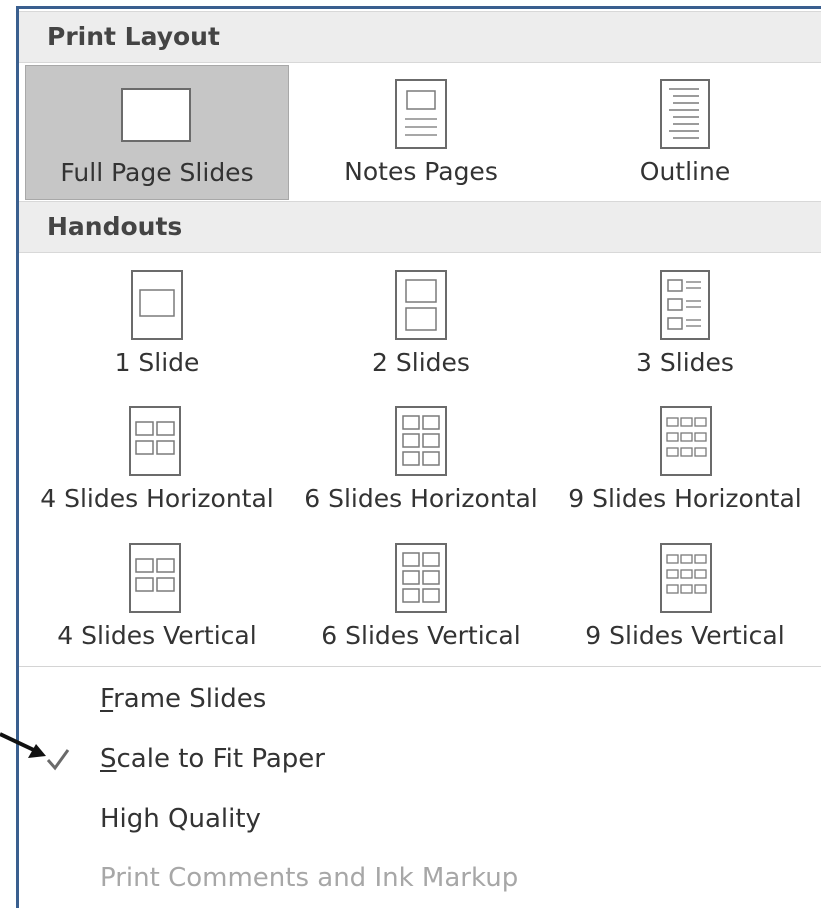  What do you see at coordinates (107, 699) in the screenshot?
I see `frame-slides-access-key: F` at bounding box center [107, 699].